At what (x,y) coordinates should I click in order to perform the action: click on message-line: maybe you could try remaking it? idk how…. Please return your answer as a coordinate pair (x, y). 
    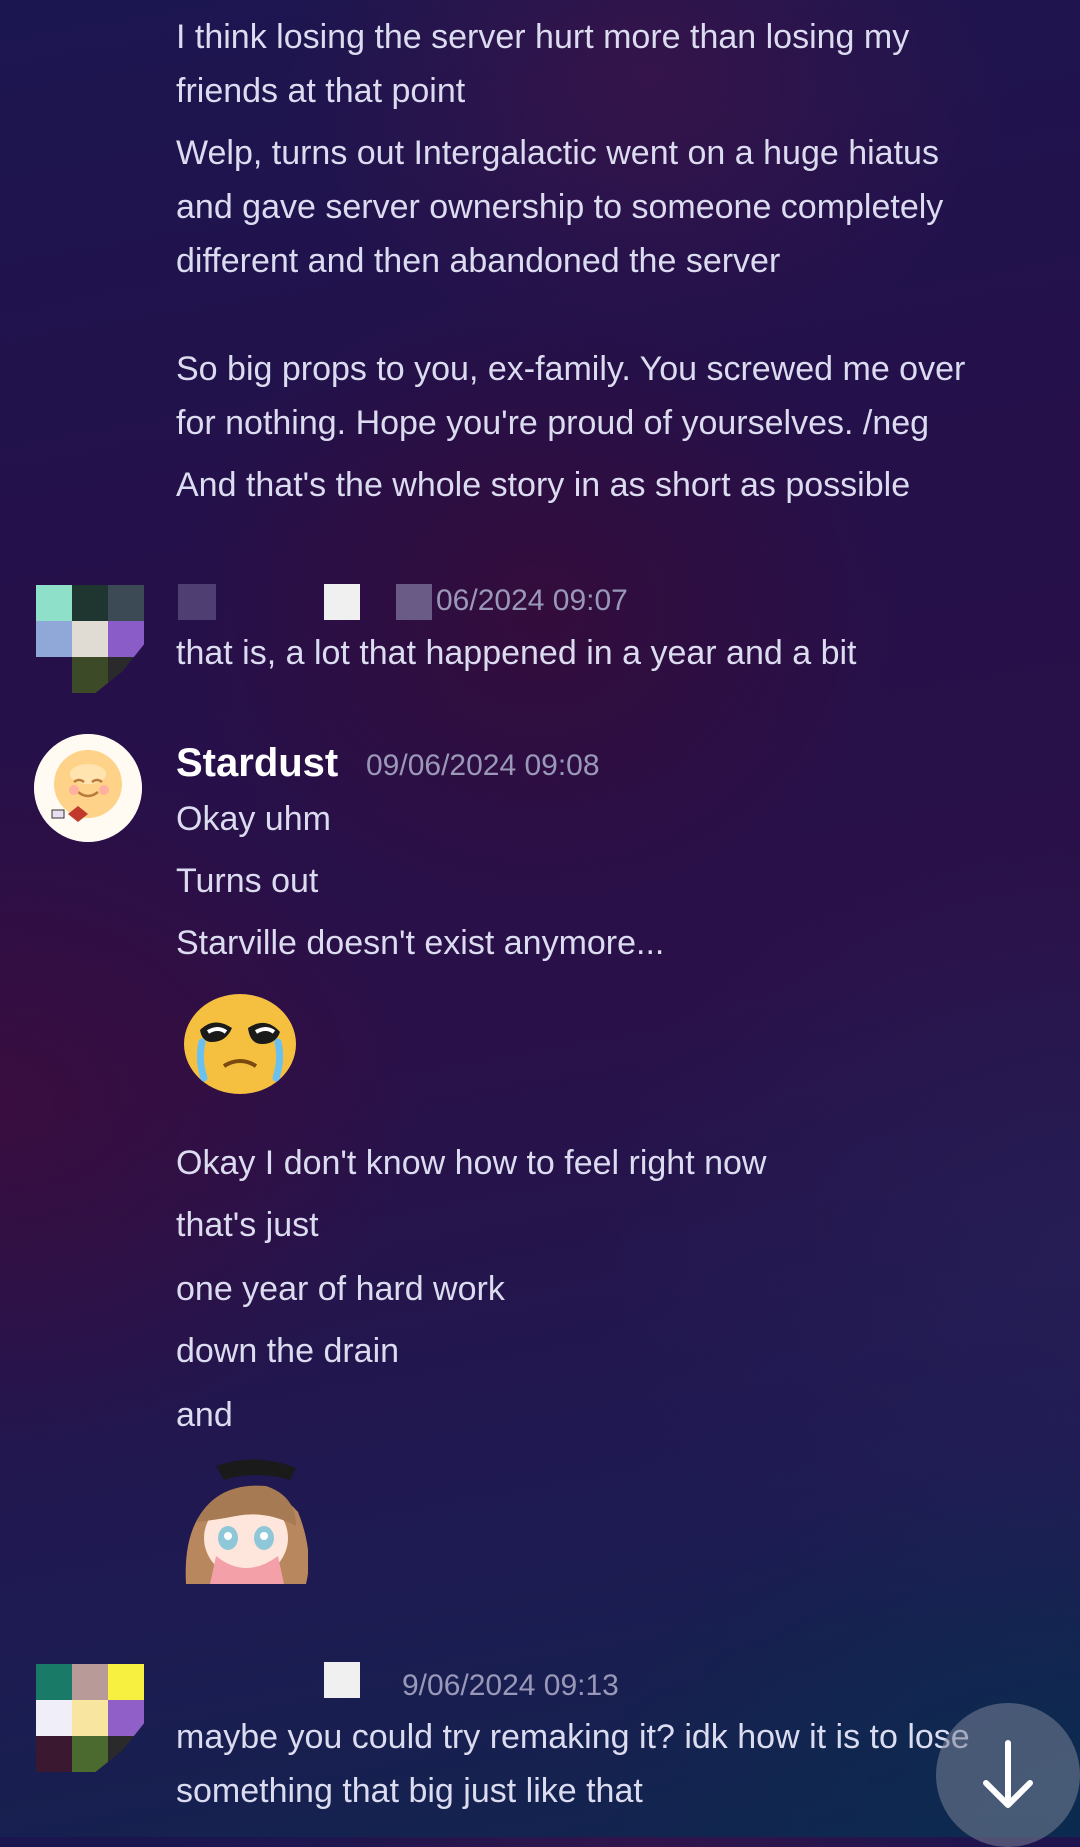
    Looking at the image, I should click on (573, 1737).